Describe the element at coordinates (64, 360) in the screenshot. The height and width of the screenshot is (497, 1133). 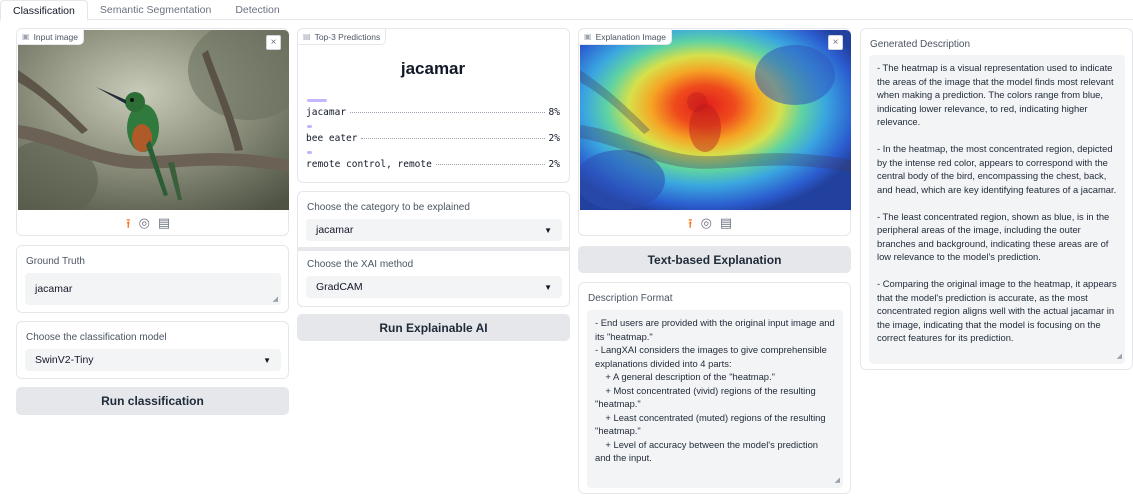
I see `classification-model-value: SwinV2-Tiny` at that location.